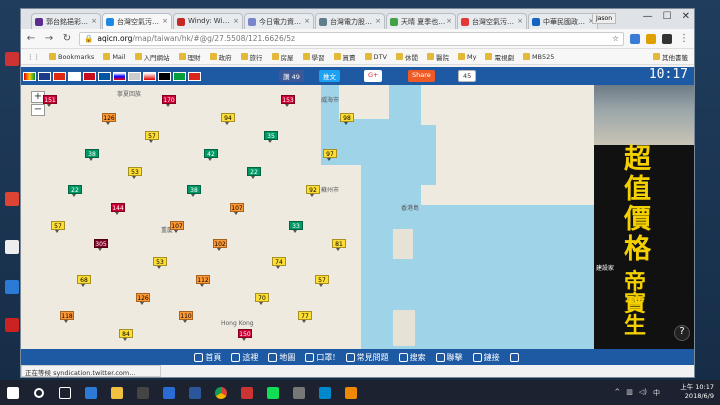 The image size is (720, 405). What do you see at coordinates (644, 217) in the screenshot?
I see `advertisement: 超值價格 建設家 帝寶生 ?` at bounding box center [644, 217].